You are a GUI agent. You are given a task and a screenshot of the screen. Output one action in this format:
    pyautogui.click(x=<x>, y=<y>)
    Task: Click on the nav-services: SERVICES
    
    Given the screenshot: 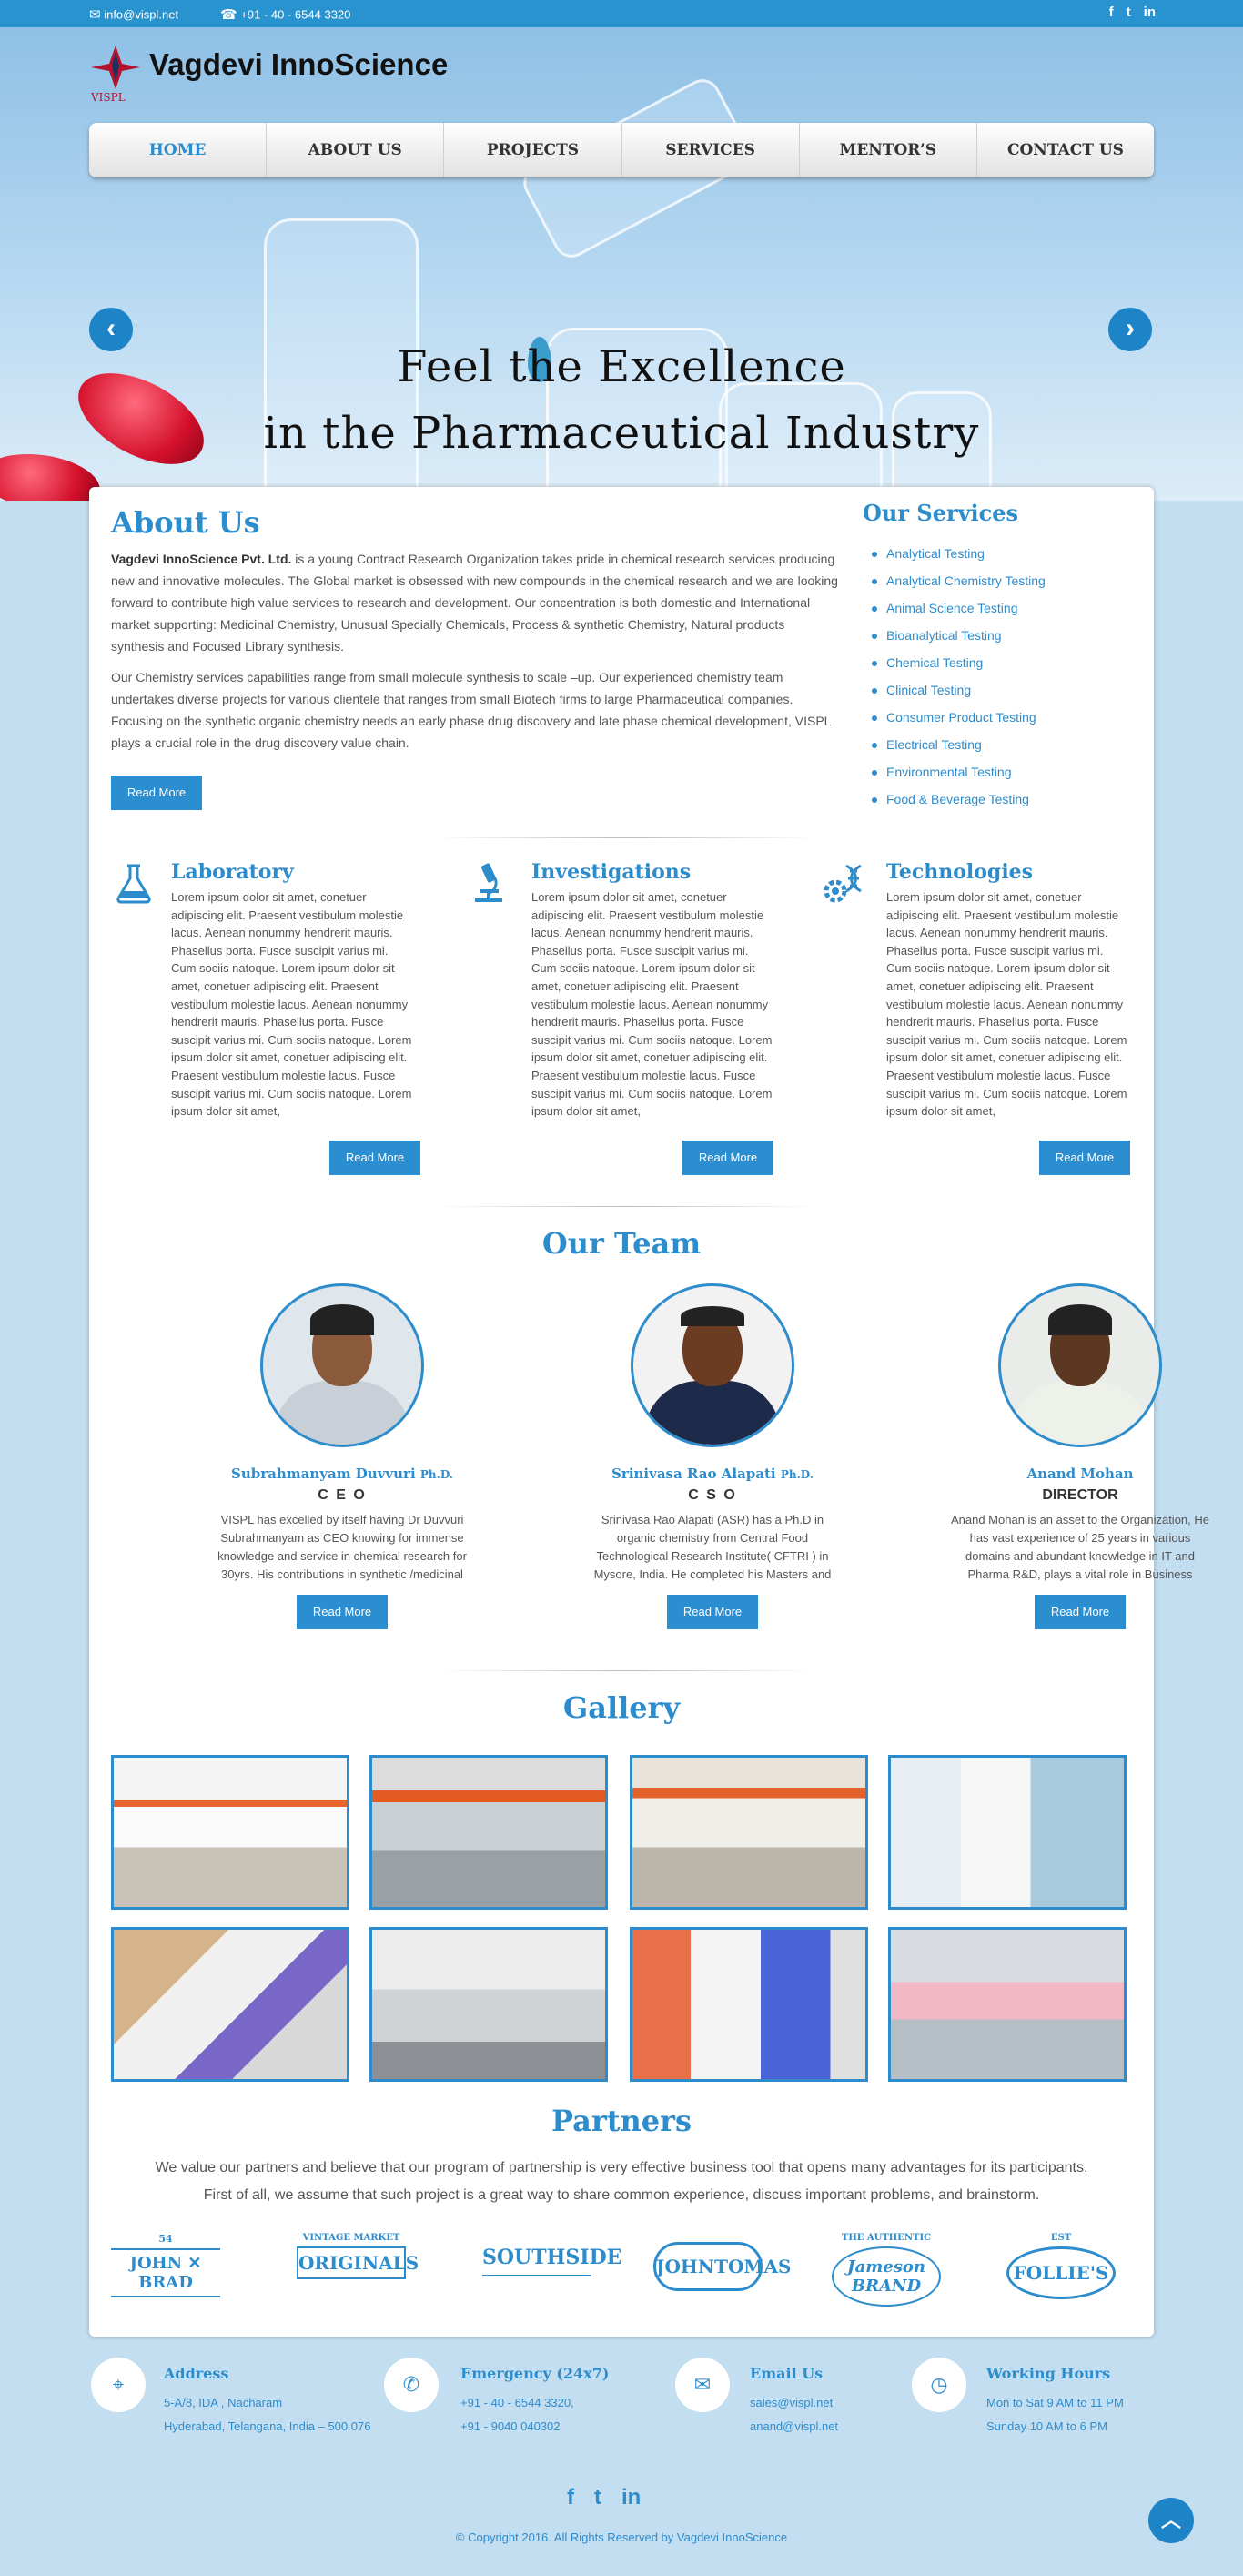 What is the action you would take?
    pyautogui.click(x=711, y=150)
    